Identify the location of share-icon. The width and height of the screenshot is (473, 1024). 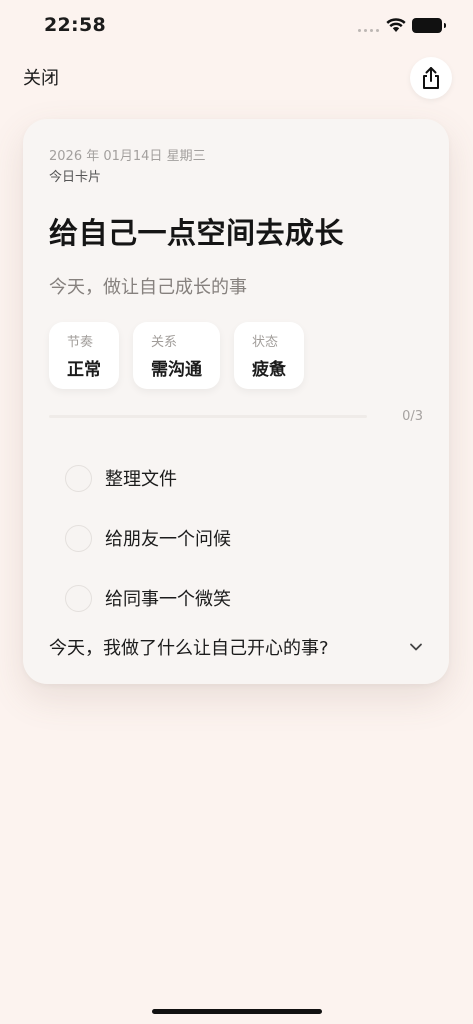
(431, 78).